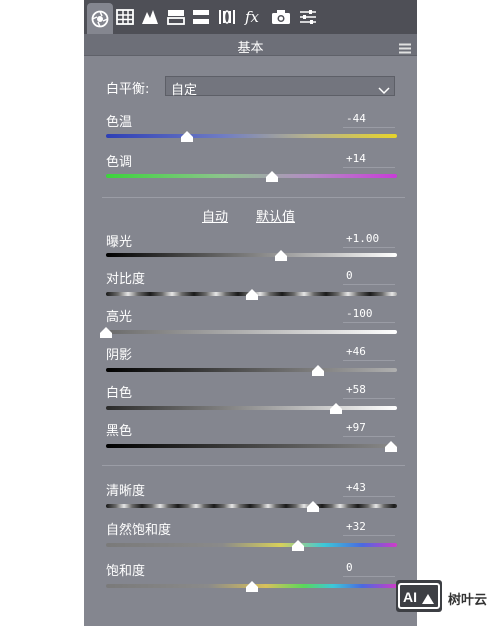 This screenshot has width=500, height=626. Describe the element at coordinates (251, 506) in the screenshot. I see `clarity-slider-track` at that location.